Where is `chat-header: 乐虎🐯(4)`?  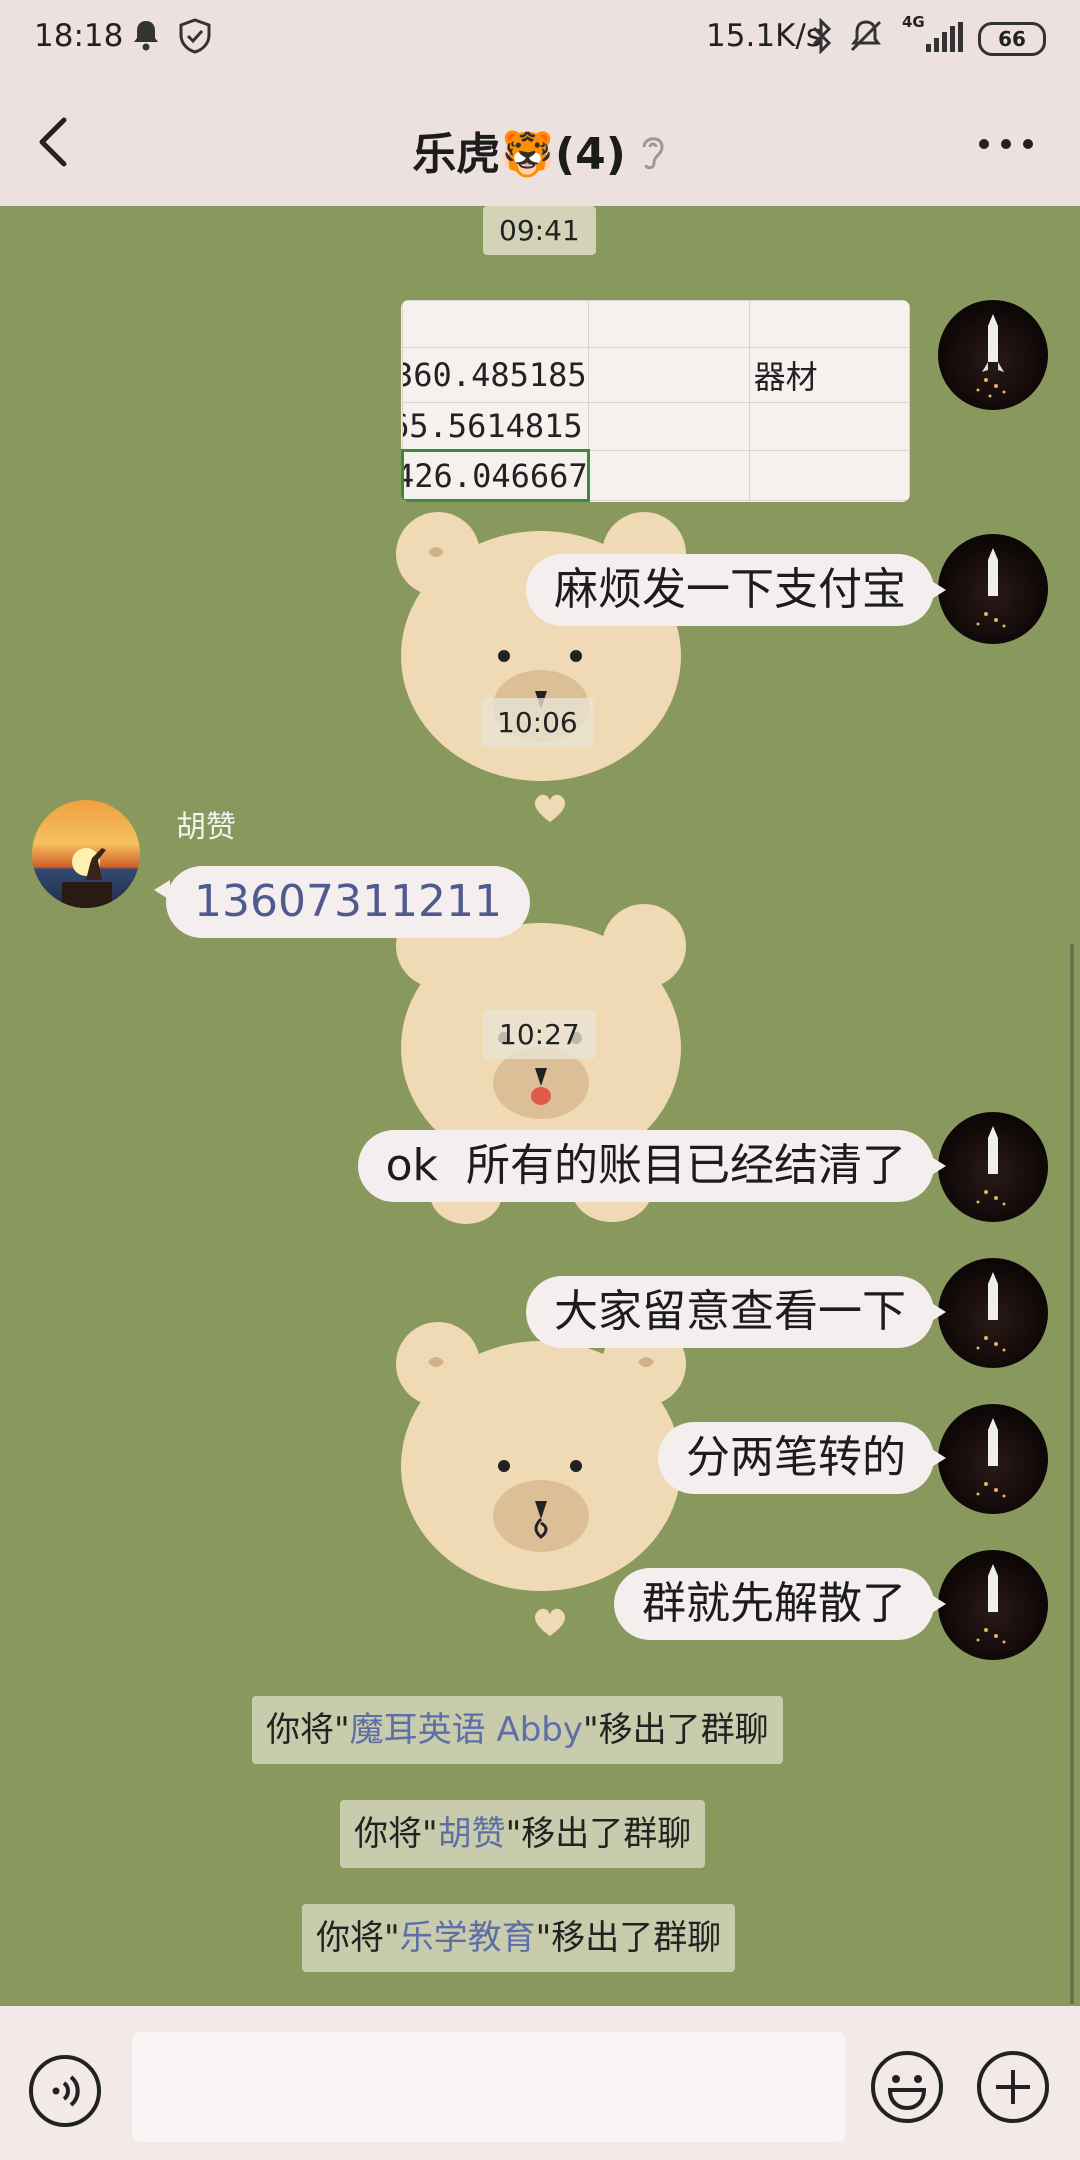 chat-header: 乐虎🐯(4) is located at coordinates (540, 141).